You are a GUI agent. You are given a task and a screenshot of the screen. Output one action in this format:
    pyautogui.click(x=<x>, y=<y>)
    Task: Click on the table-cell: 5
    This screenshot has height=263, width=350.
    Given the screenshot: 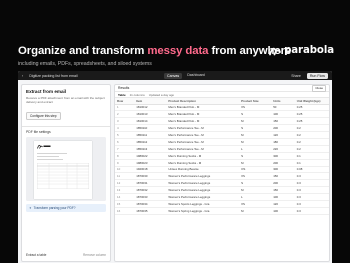 What is the action you would take?
    pyautogui.click(x=125, y=135)
    